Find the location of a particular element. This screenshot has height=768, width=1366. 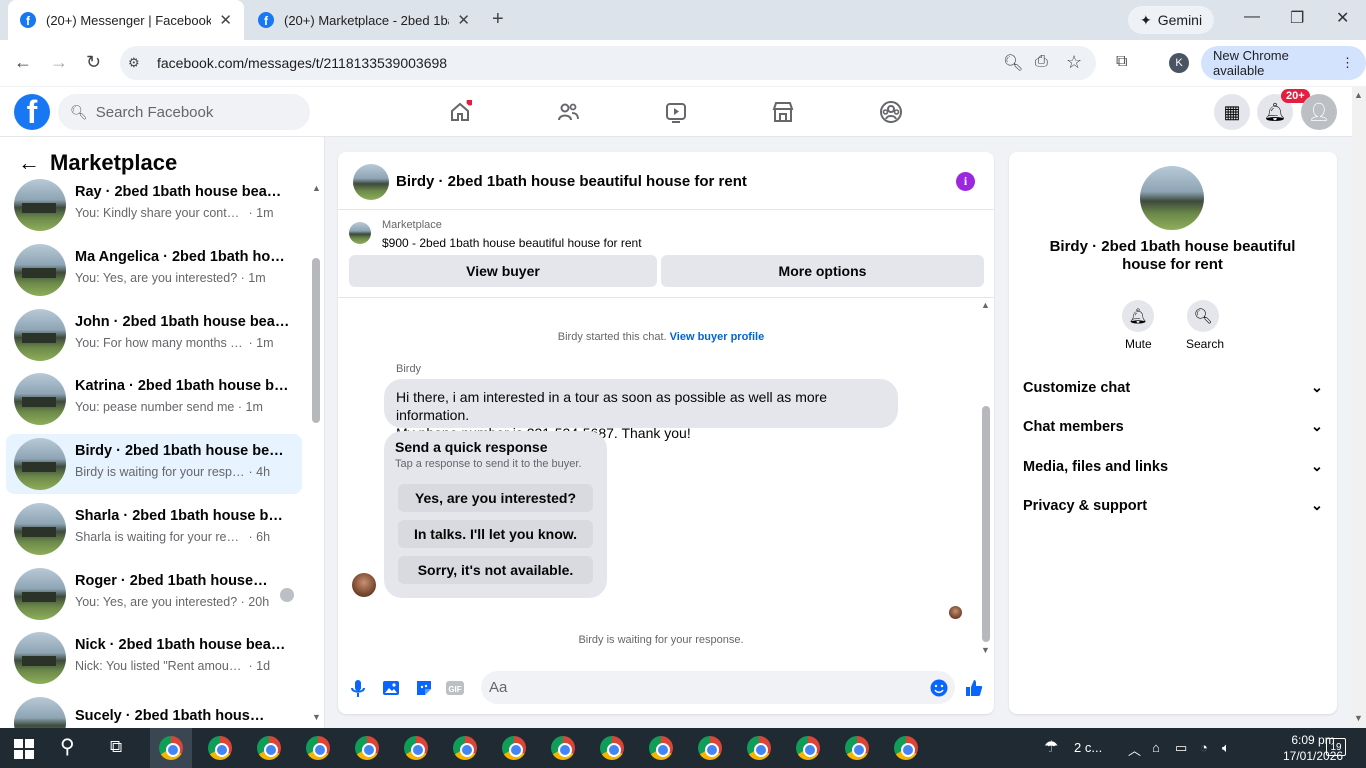

chat-avatar is located at coordinates (371, 182).